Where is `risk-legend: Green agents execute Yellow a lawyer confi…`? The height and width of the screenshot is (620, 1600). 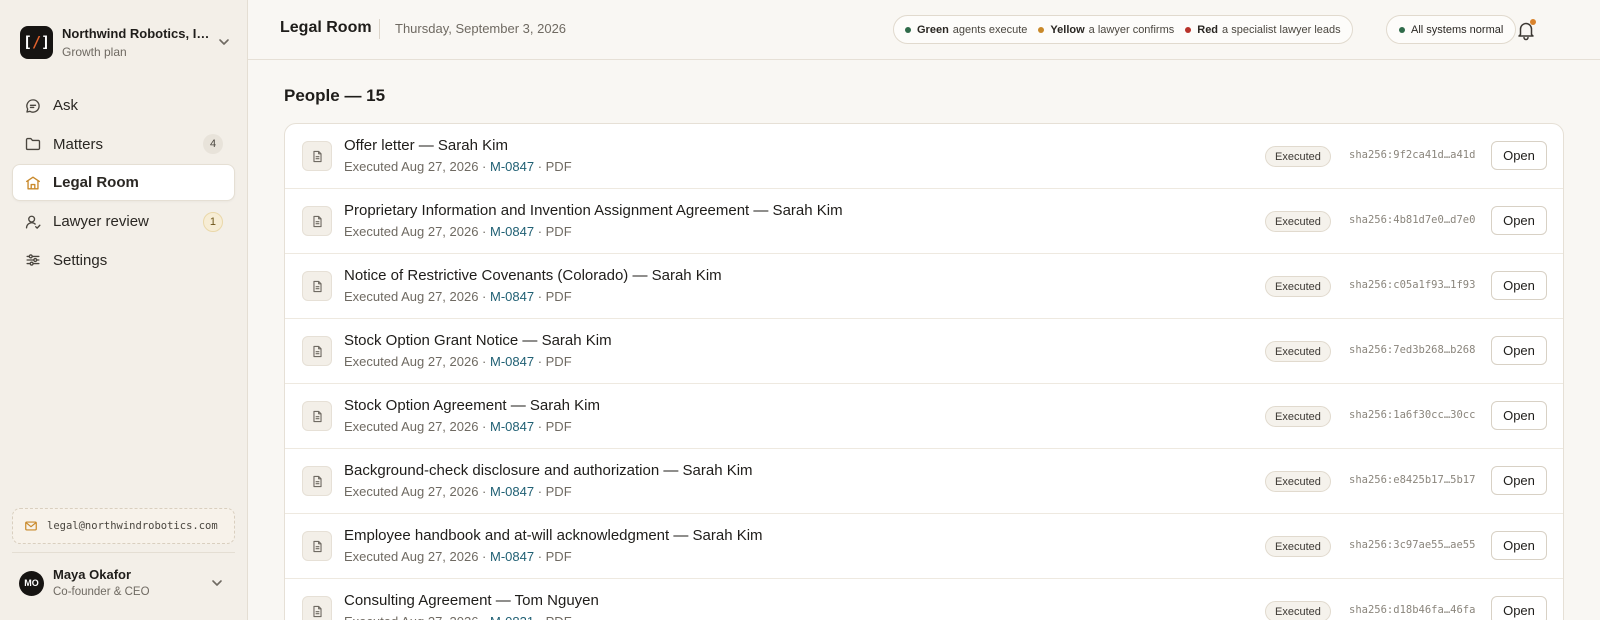 risk-legend: Green agents execute Yellow a lawyer confi… is located at coordinates (1123, 29).